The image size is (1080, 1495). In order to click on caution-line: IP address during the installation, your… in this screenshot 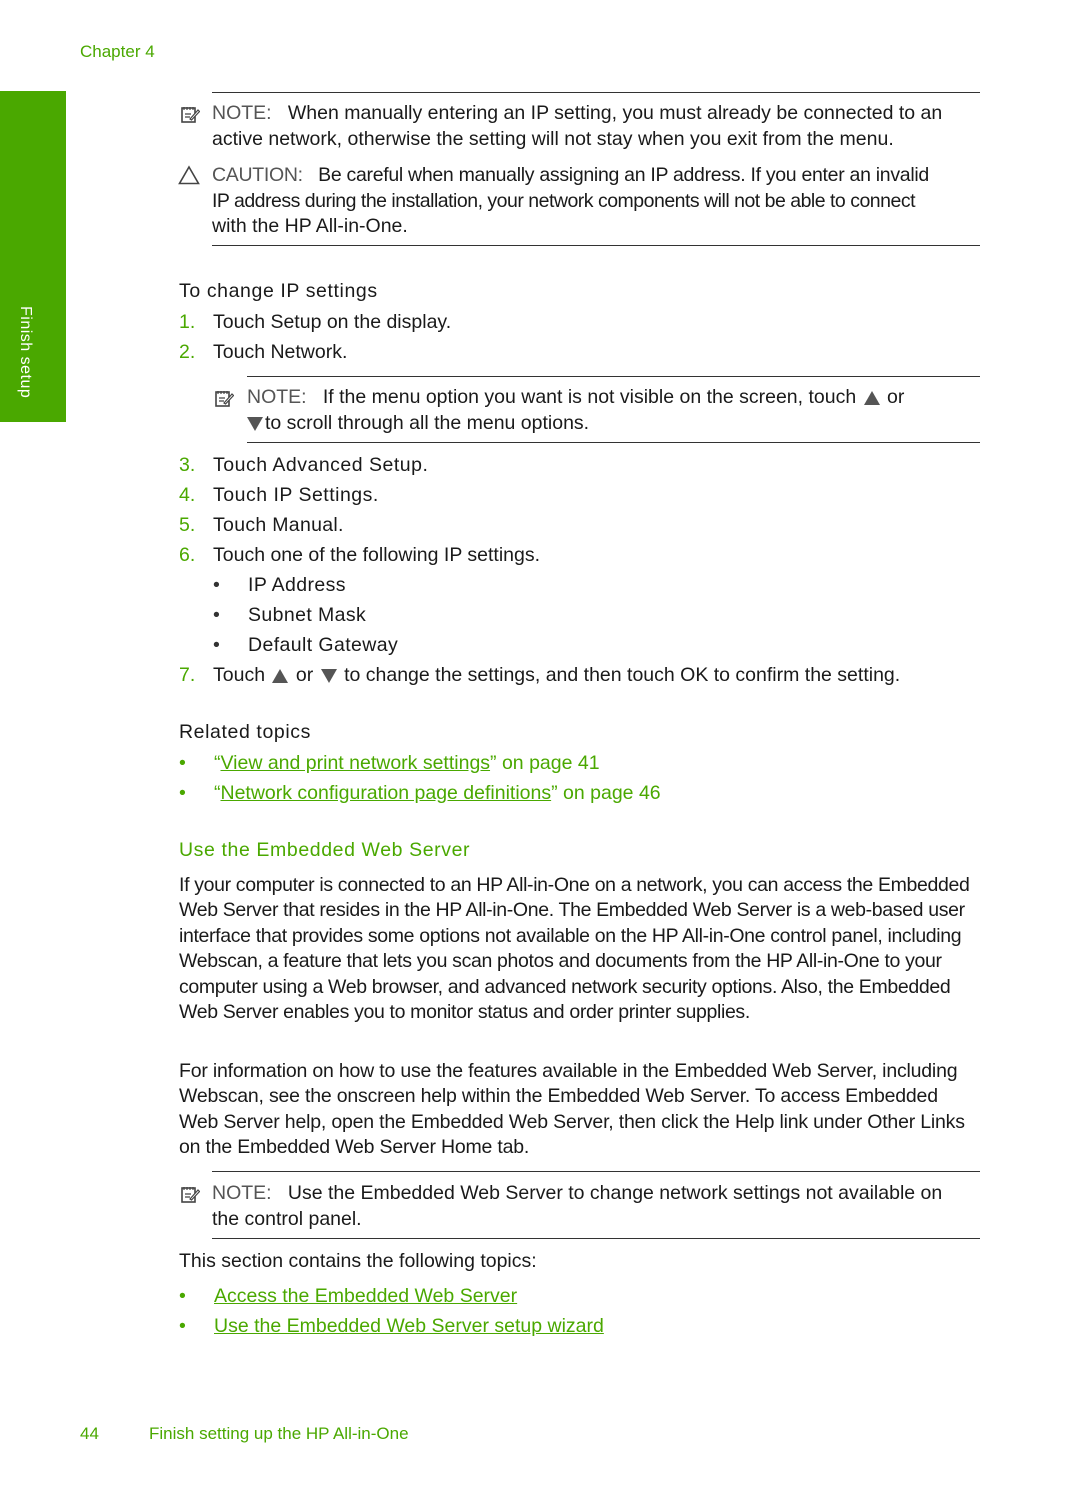, I will do `click(564, 201)`.